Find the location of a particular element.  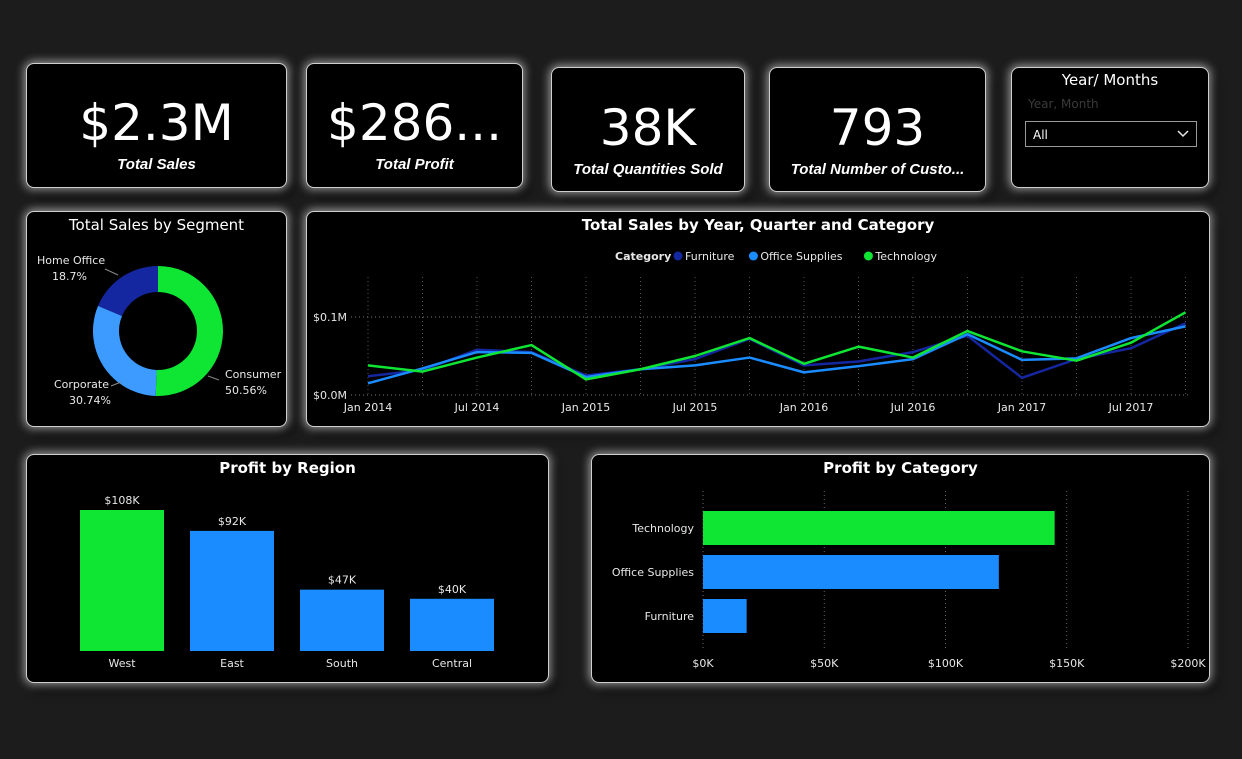

kpi-card-total-sales: $2.3M Total Sales is located at coordinates (156, 125).